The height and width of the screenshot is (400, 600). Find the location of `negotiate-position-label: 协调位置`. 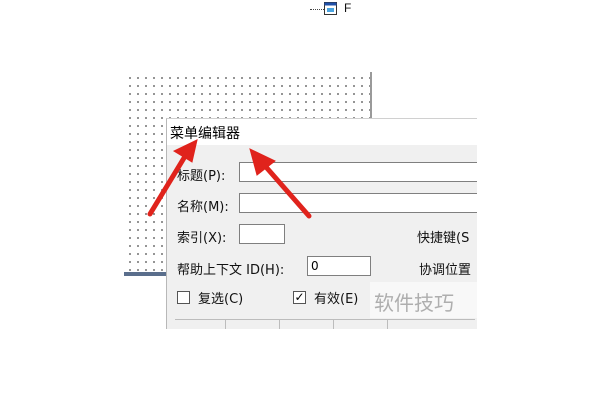

negotiate-position-label: 协调位置 is located at coordinates (445, 270).